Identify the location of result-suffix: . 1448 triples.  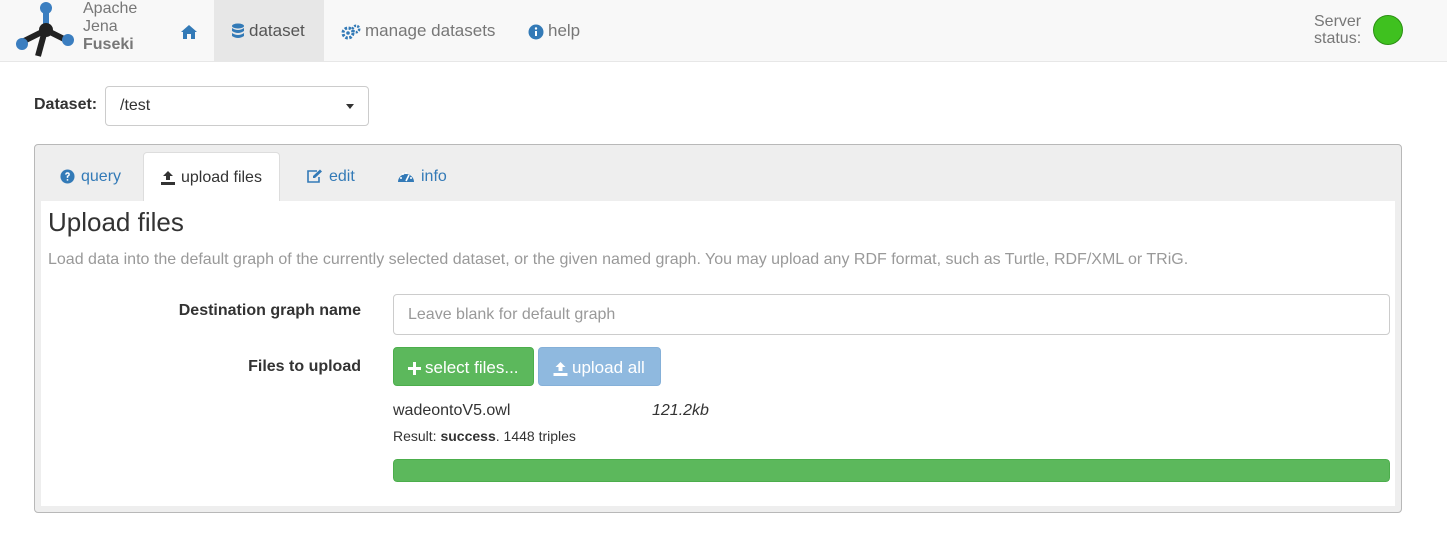
(535, 436).